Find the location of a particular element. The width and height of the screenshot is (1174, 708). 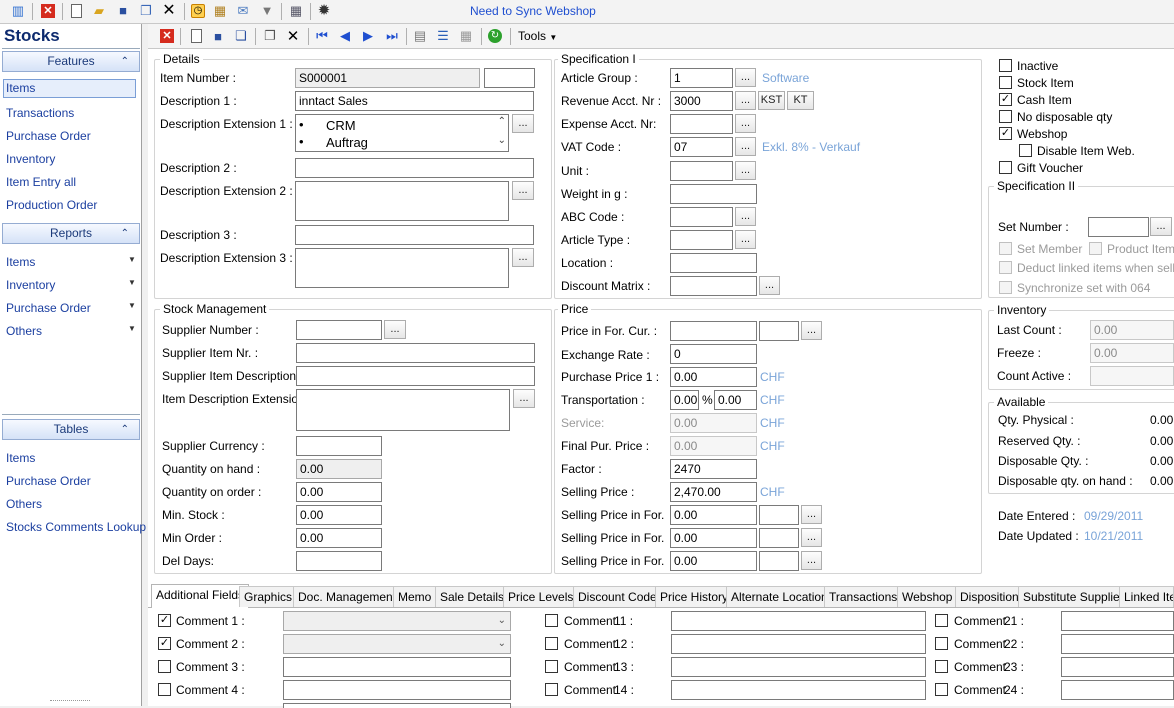

copy-icon: ❐ is located at coordinates (146, 11).